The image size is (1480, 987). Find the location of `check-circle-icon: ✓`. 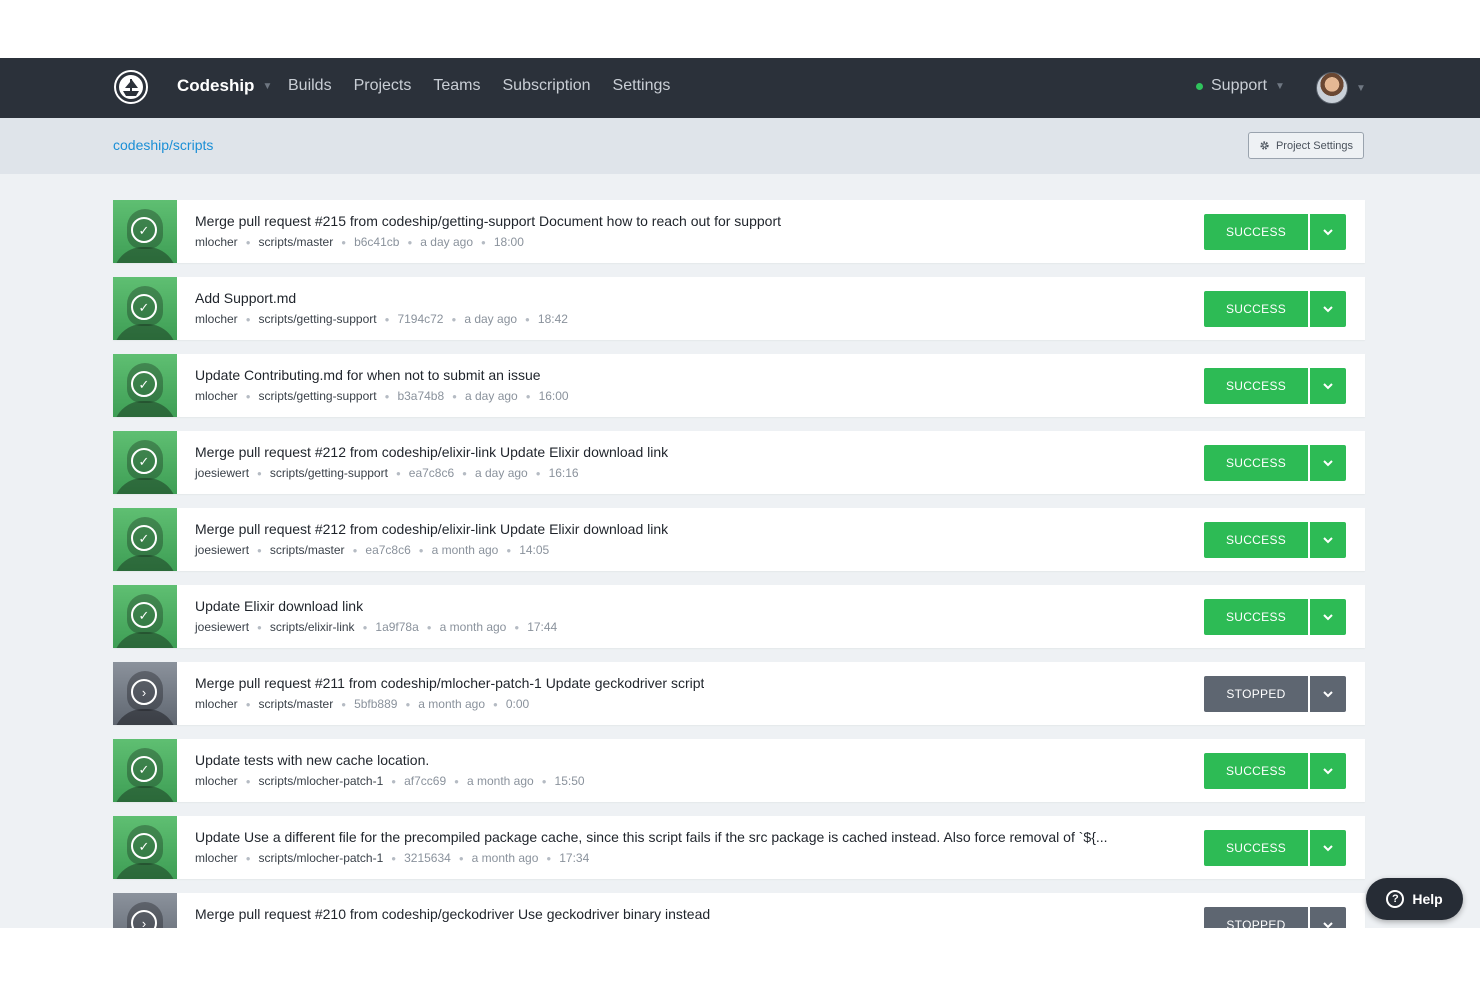

check-circle-icon: ✓ is located at coordinates (144, 846).